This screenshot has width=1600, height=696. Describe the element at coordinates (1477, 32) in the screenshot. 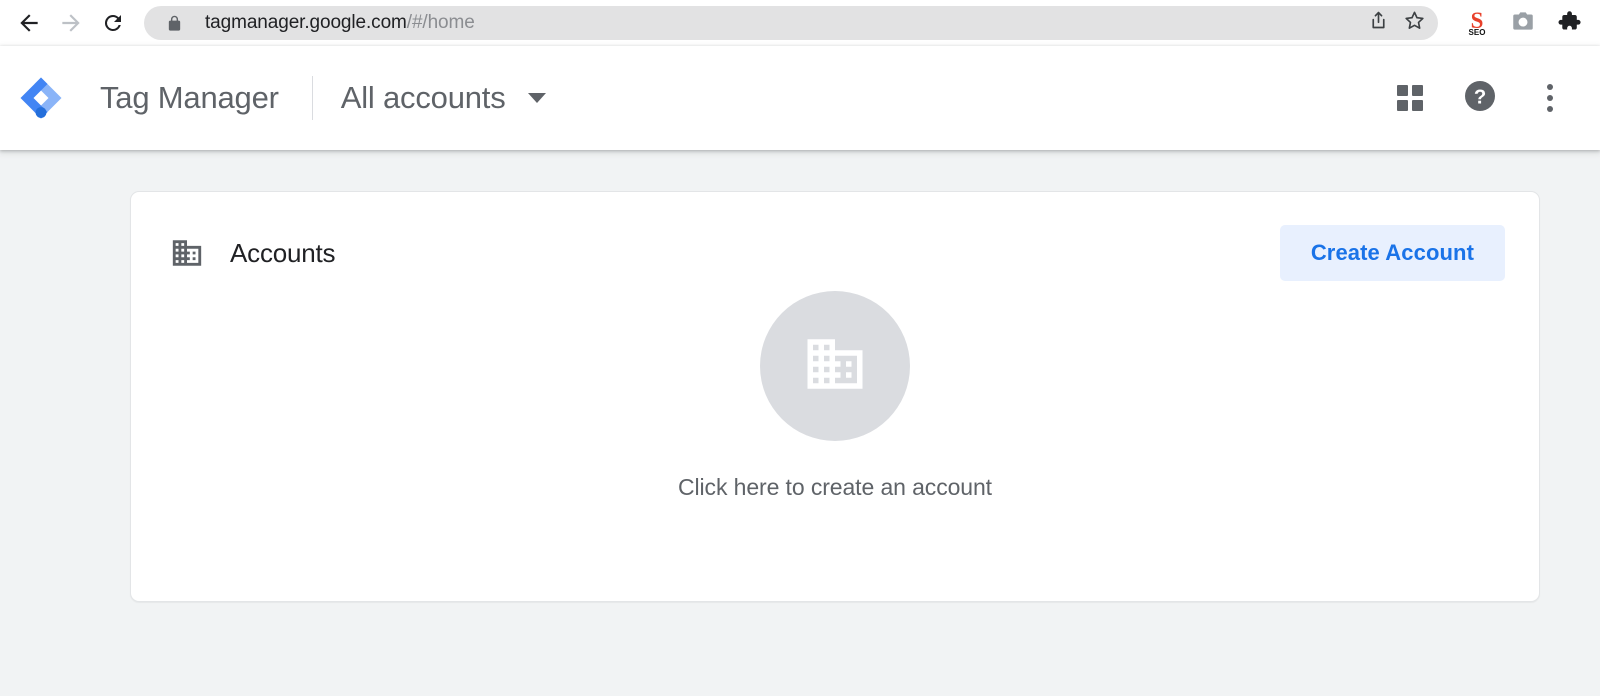

I see `svg-text: SEO` at that location.